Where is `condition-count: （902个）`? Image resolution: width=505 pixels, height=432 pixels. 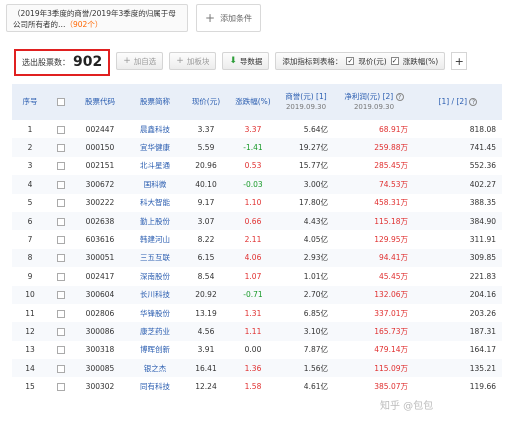
condition-count: （902个） is located at coordinates (84, 24).